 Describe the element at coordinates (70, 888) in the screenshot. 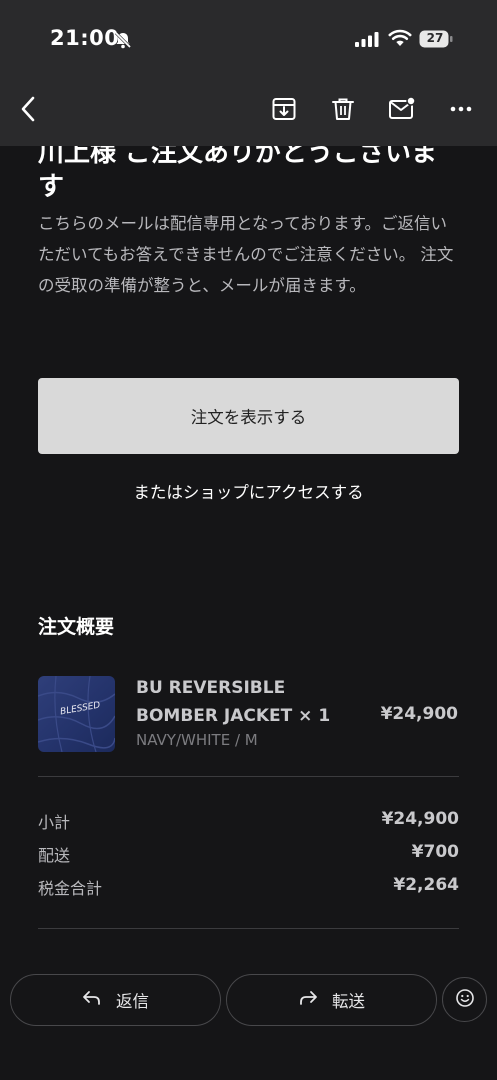

I see `total-label: 税金合計` at that location.